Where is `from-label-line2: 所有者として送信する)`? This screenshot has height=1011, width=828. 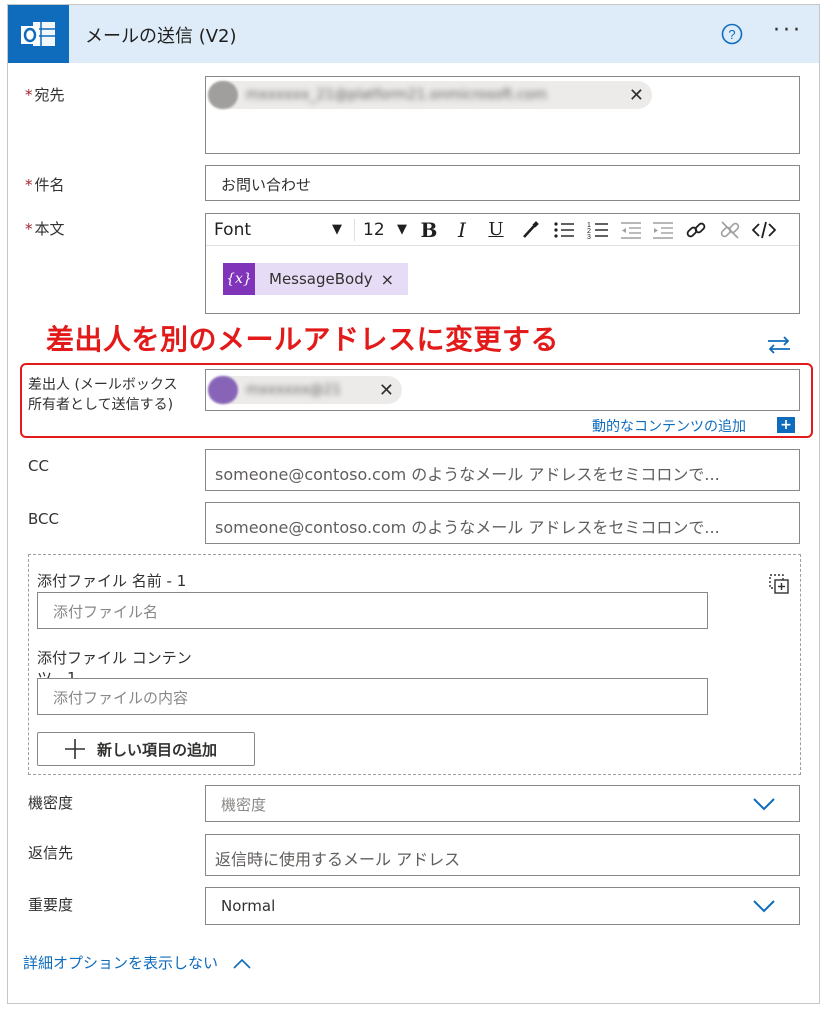 from-label-line2: 所有者として送信する) is located at coordinates (101, 405).